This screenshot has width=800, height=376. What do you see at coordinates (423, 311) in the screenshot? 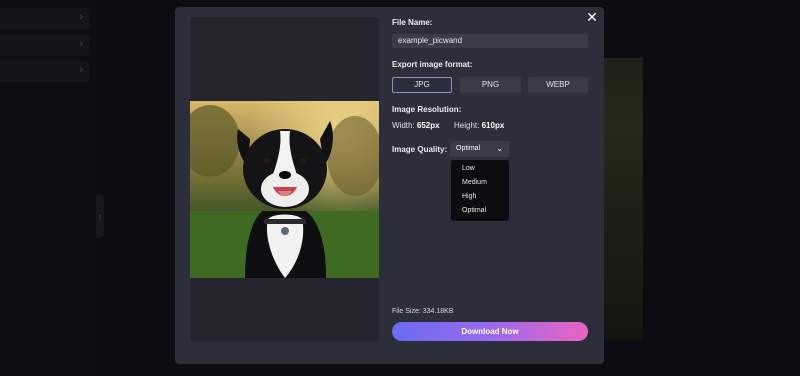
I see `file-size-text: File Size: 334.18KB` at bounding box center [423, 311].